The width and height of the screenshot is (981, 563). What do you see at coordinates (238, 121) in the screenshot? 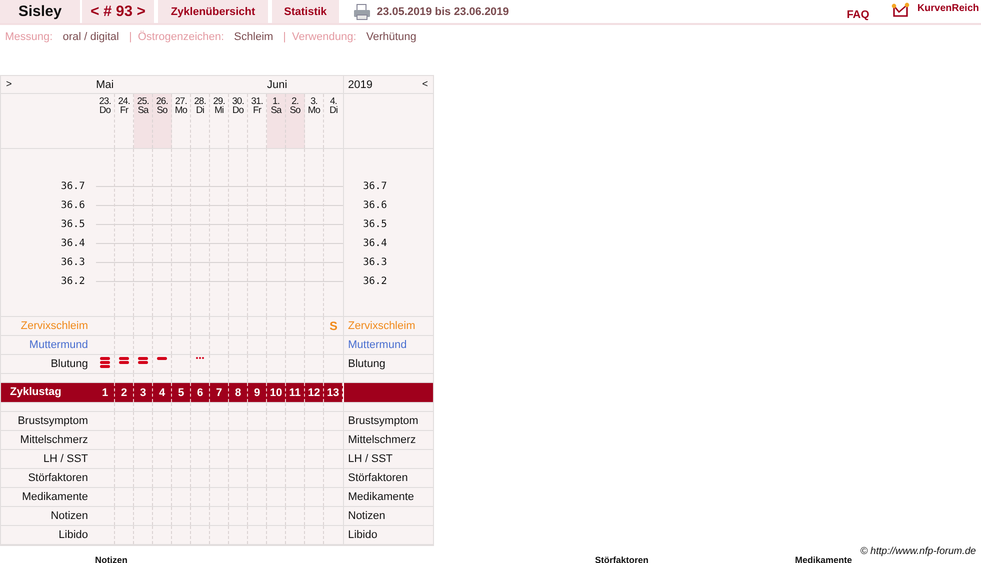
I see `date-header: 30. Do` at bounding box center [238, 121].